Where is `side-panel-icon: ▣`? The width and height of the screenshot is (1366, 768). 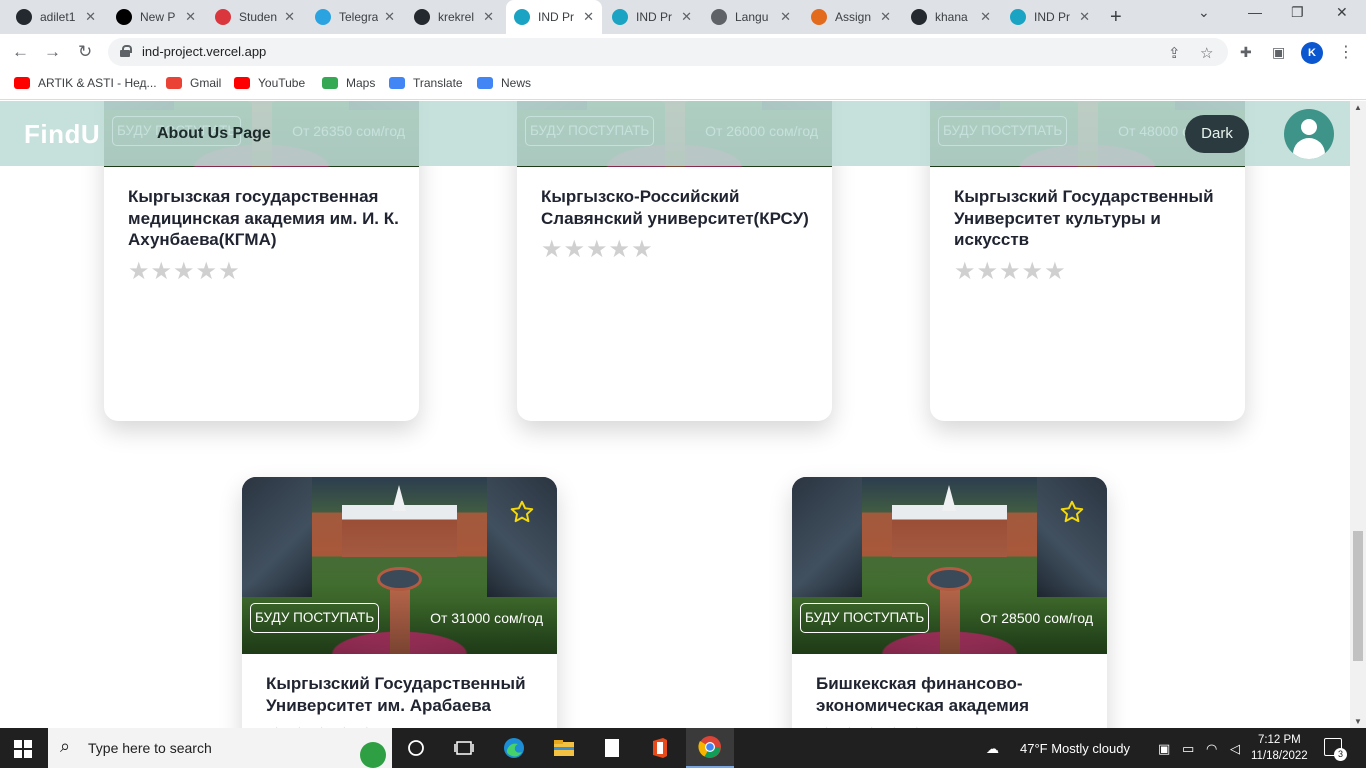
side-panel-icon: ▣ is located at coordinates (1278, 52).